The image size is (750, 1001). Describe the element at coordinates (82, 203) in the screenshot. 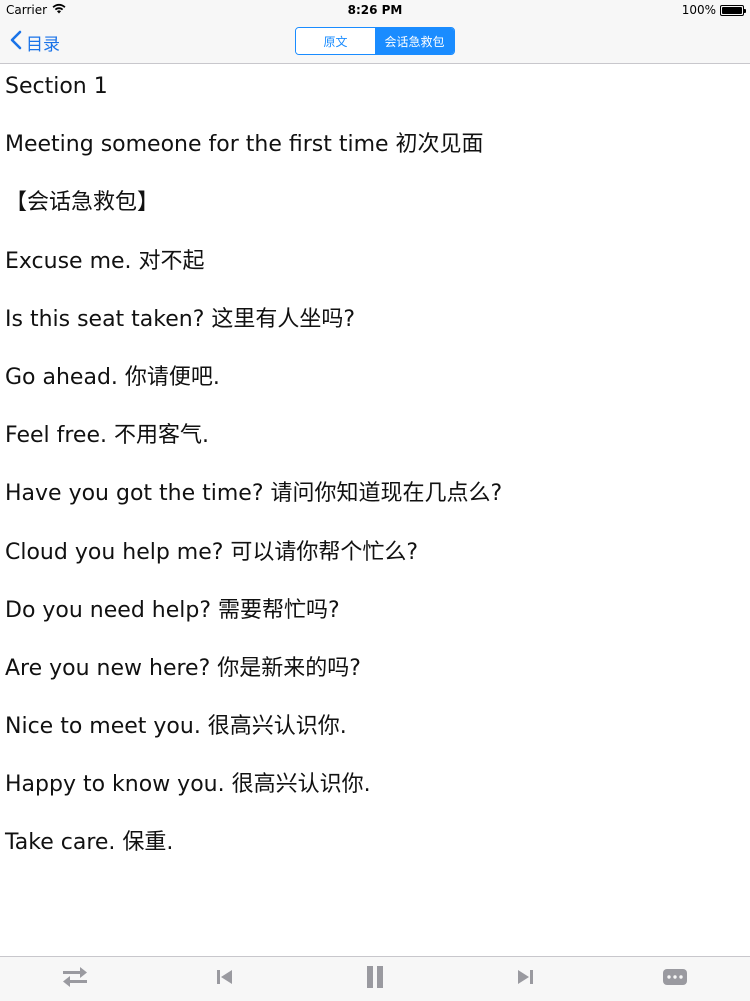

I see `text-line-kit-title: 【会话急救包】` at that location.